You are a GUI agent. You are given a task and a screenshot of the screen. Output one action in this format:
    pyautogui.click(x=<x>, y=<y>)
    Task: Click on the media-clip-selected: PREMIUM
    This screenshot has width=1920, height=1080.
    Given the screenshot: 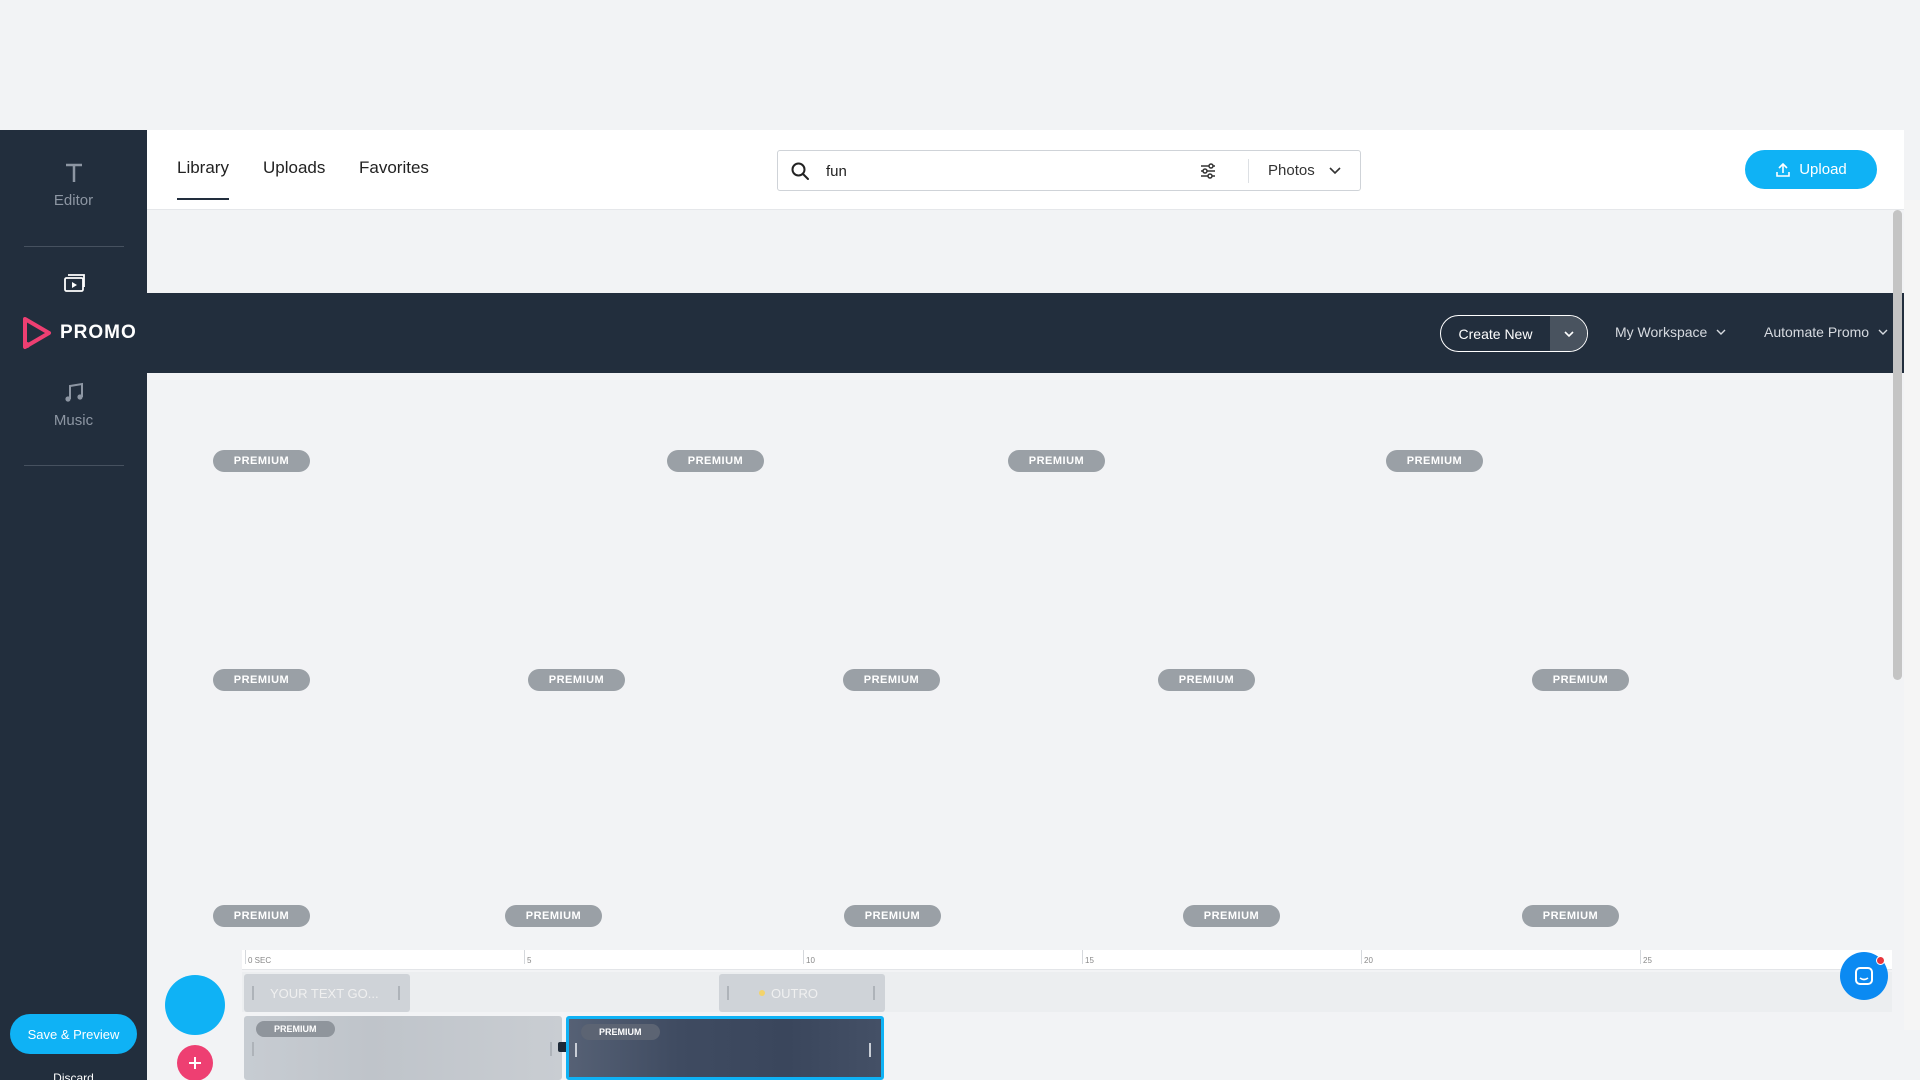 What is the action you would take?
    pyautogui.click(x=725, y=1048)
    